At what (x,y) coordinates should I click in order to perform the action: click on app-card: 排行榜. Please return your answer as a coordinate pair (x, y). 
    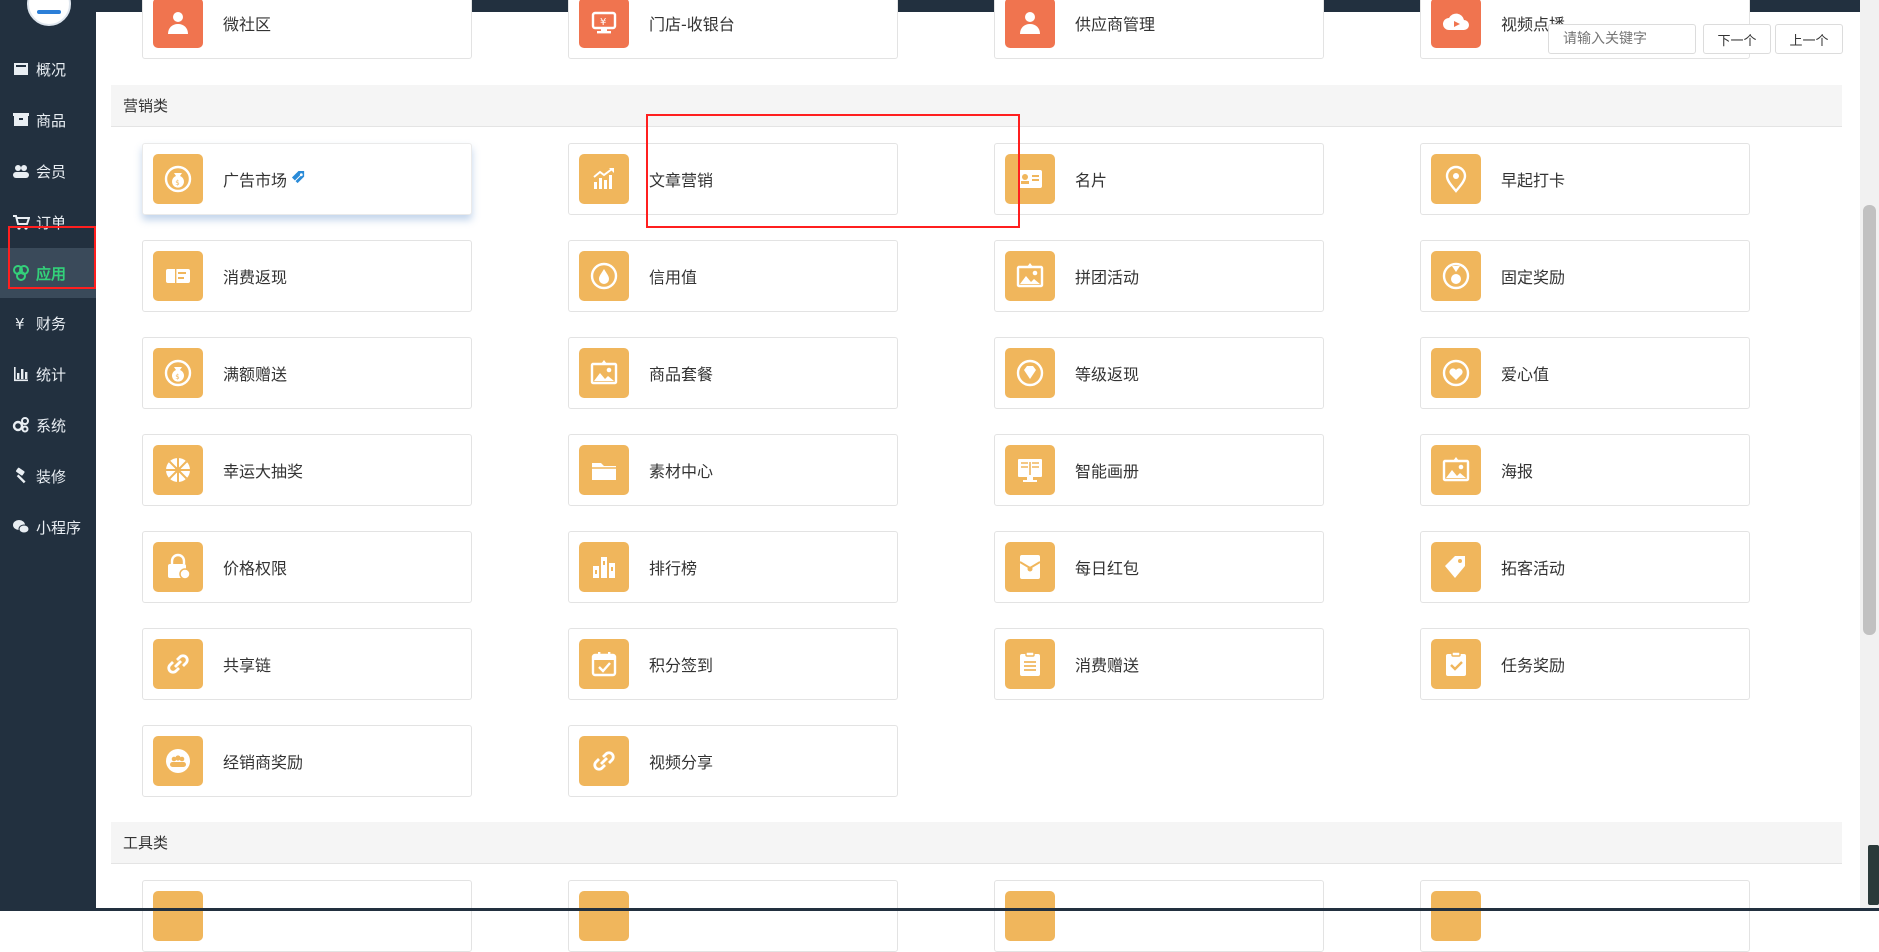
    Looking at the image, I should click on (733, 567).